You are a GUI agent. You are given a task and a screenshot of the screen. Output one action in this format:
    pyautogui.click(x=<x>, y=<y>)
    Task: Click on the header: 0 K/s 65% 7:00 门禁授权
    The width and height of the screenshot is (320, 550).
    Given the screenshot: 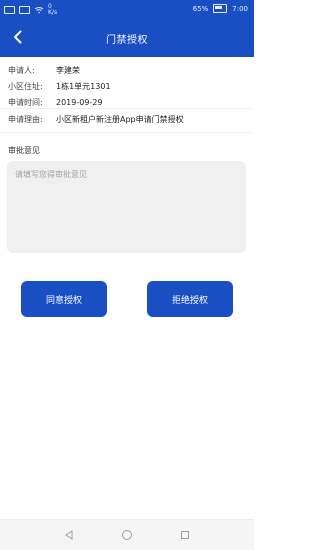 What is the action you would take?
    pyautogui.click(x=127, y=28)
    